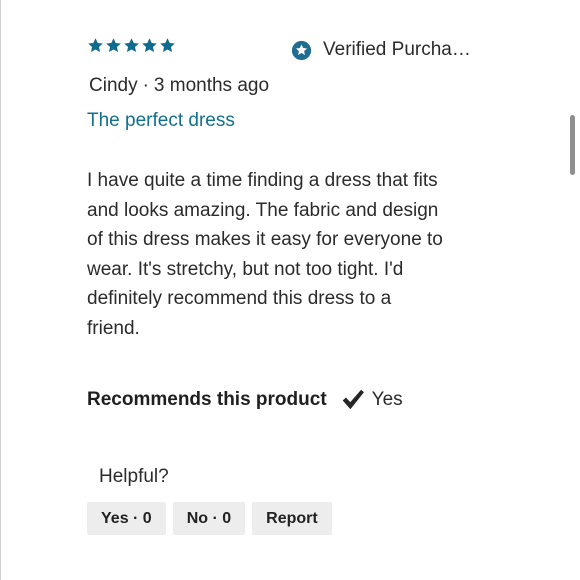 The width and height of the screenshot is (580, 580). Describe the element at coordinates (126, 518) in the screenshot. I see `helpful-yes-button: Yes · 0` at that location.